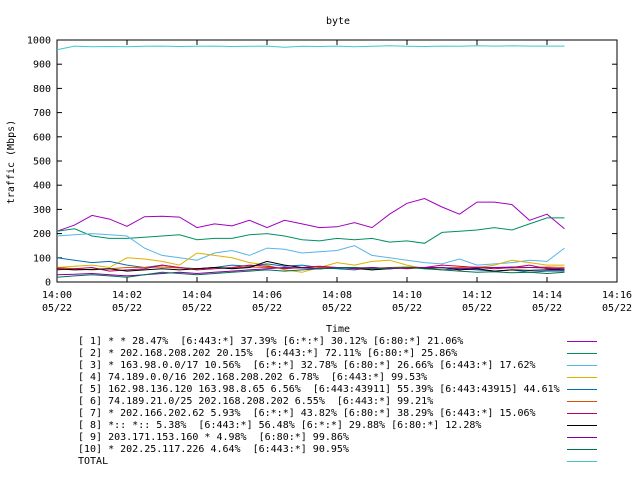 This screenshot has width=640, height=480. I want to click on y-axis-label: traffic (Mbps), so click(11, 162).